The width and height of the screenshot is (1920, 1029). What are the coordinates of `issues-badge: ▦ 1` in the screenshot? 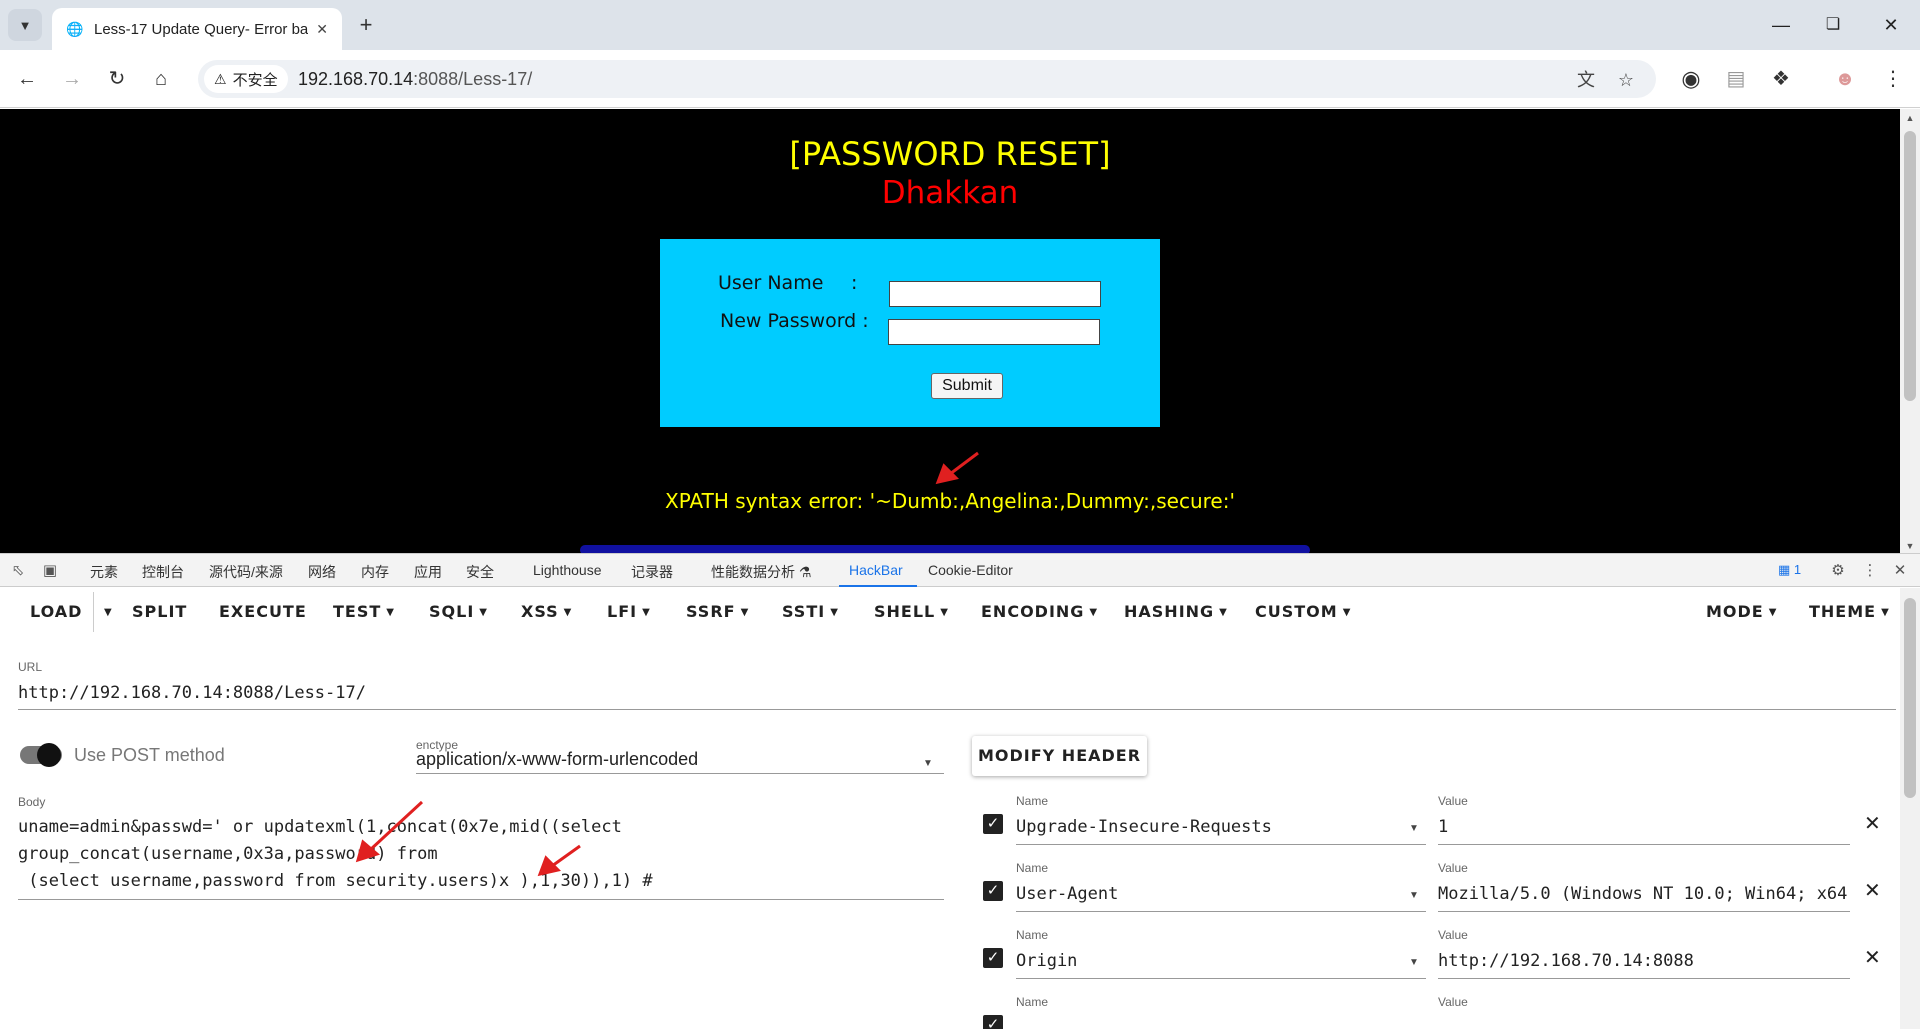 It's located at (1789, 570).